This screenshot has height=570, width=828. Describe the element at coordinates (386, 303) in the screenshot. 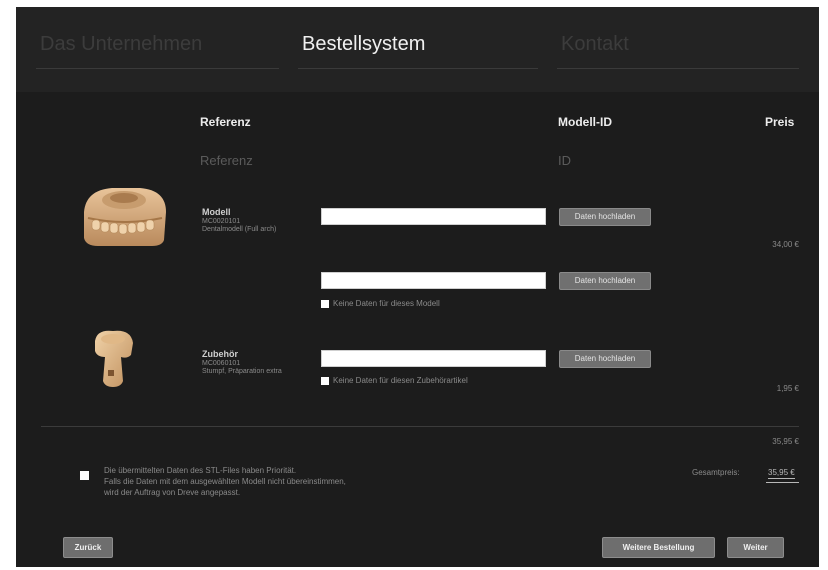

I see `no-data-model-label: Keine Daten für dieses Modell` at that location.